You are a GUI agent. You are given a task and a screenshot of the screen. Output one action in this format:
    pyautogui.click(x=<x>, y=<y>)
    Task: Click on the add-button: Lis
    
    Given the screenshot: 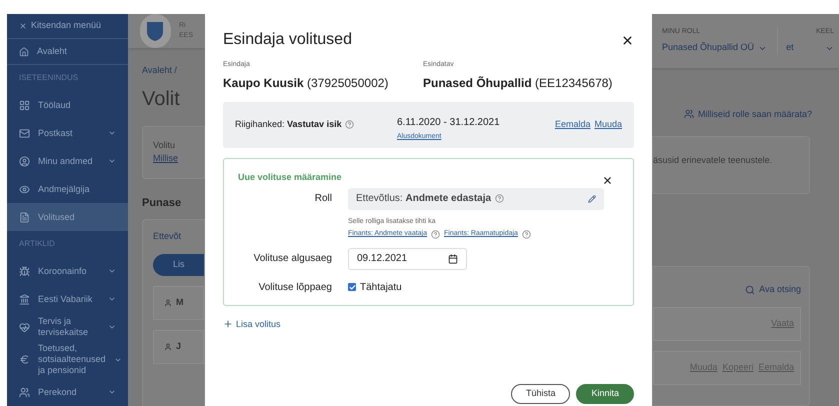 What is the action you would take?
    pyautogui.click(x=178, y=265)
    